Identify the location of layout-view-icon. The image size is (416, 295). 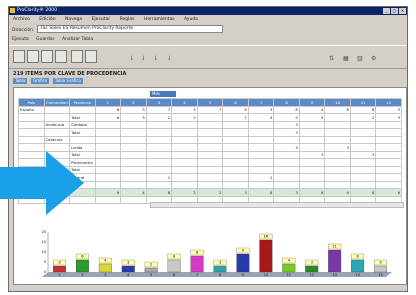
(91, 56).